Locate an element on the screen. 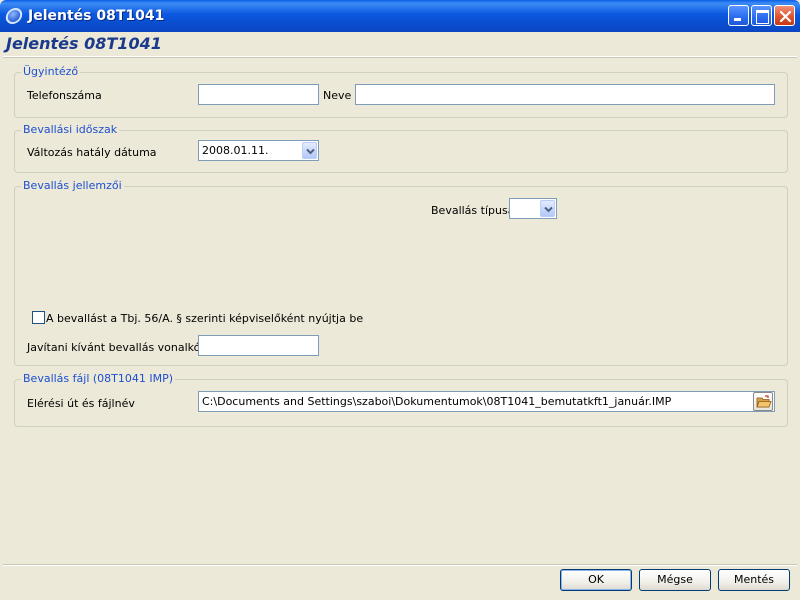  path-label: Elérési út és fájlnév is located at coordinates (81, 403).